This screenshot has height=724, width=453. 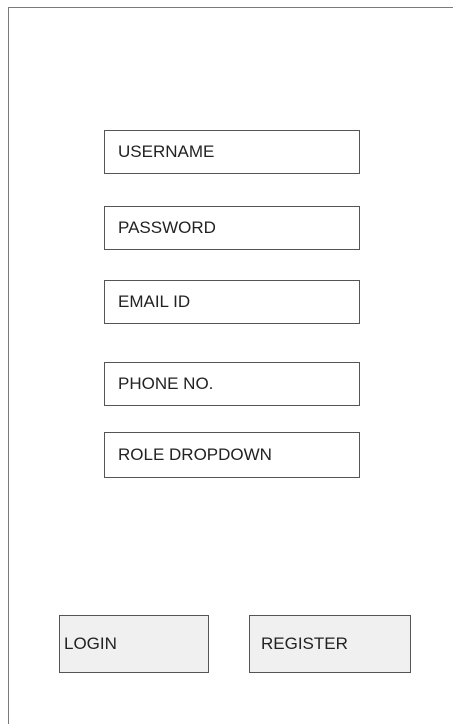 What do you see at coordinates (230, 7) in the screenshot?
I see `frame-top-border` at bounding box center [230, 7].